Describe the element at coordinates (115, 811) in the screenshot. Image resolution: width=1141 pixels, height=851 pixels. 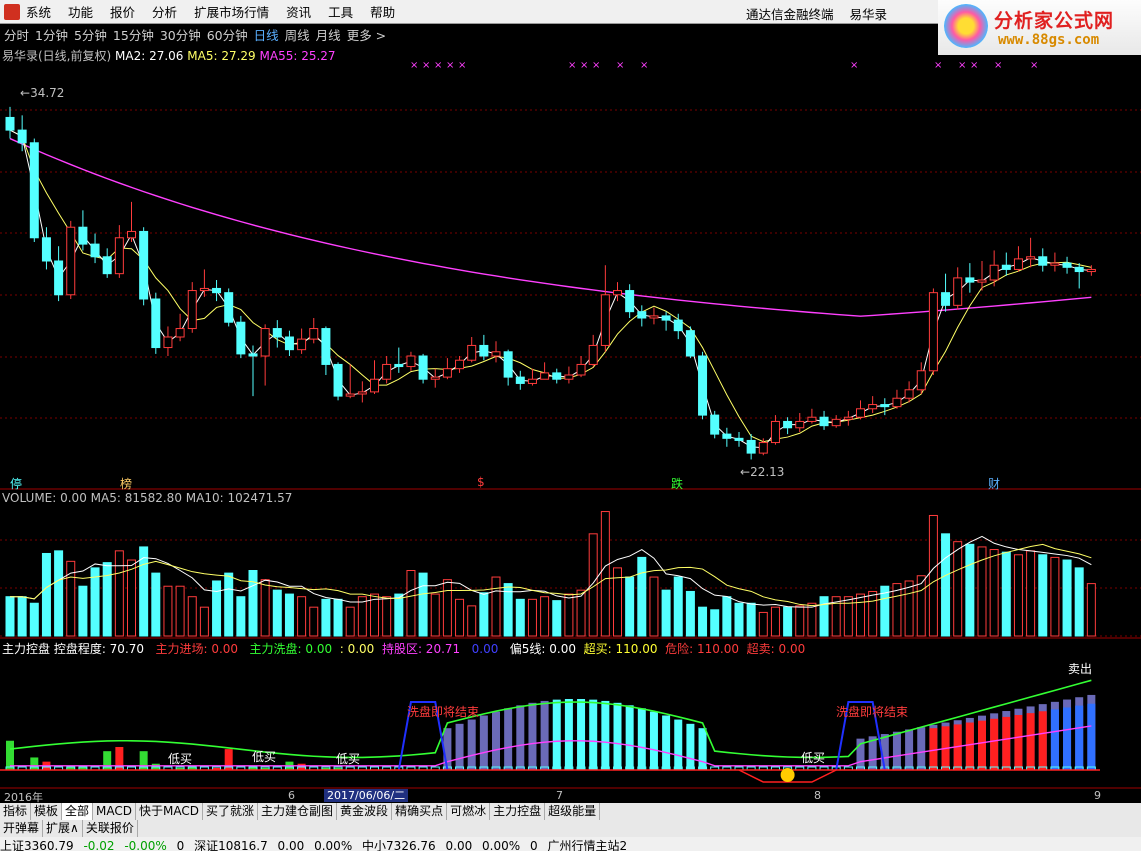
I see `tab-macd: MACD` at that location.